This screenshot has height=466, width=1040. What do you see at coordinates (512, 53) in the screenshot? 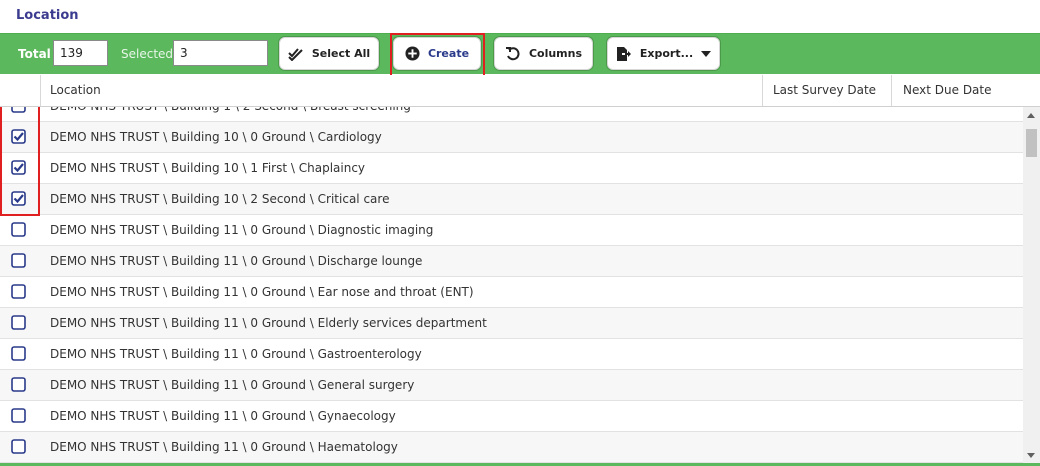
I see `undo-icon` at bounding box center [512, 53].